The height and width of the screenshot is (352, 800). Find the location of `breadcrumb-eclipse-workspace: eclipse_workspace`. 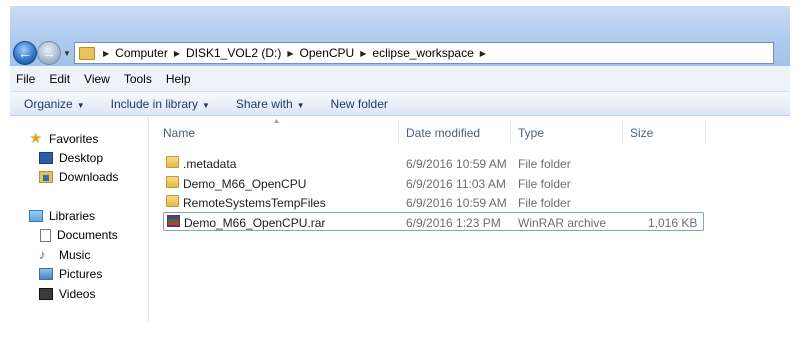

breadcrumb-eclipse-workspace: eclipse_workspace is located at coordinates (422, 53).